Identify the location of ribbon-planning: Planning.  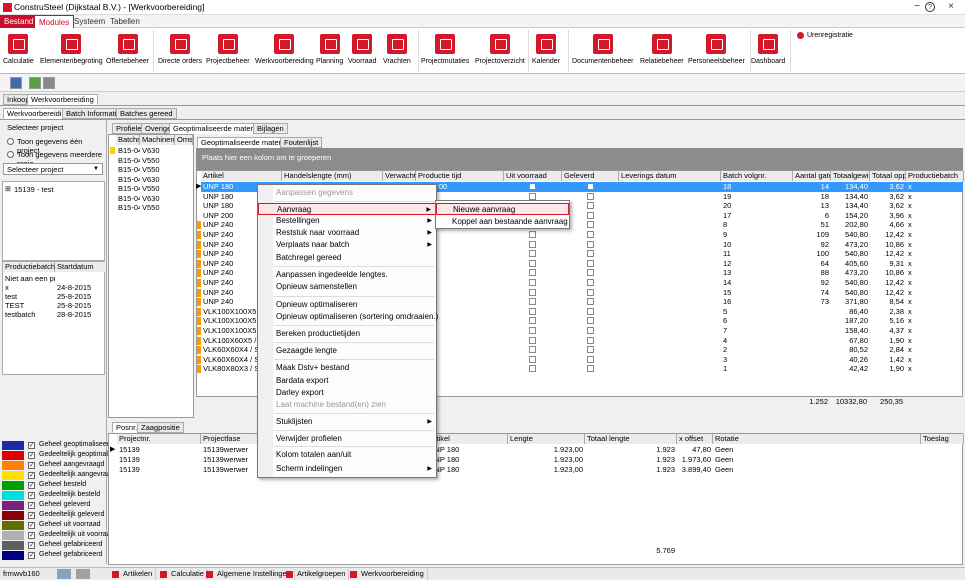
(329, 53).